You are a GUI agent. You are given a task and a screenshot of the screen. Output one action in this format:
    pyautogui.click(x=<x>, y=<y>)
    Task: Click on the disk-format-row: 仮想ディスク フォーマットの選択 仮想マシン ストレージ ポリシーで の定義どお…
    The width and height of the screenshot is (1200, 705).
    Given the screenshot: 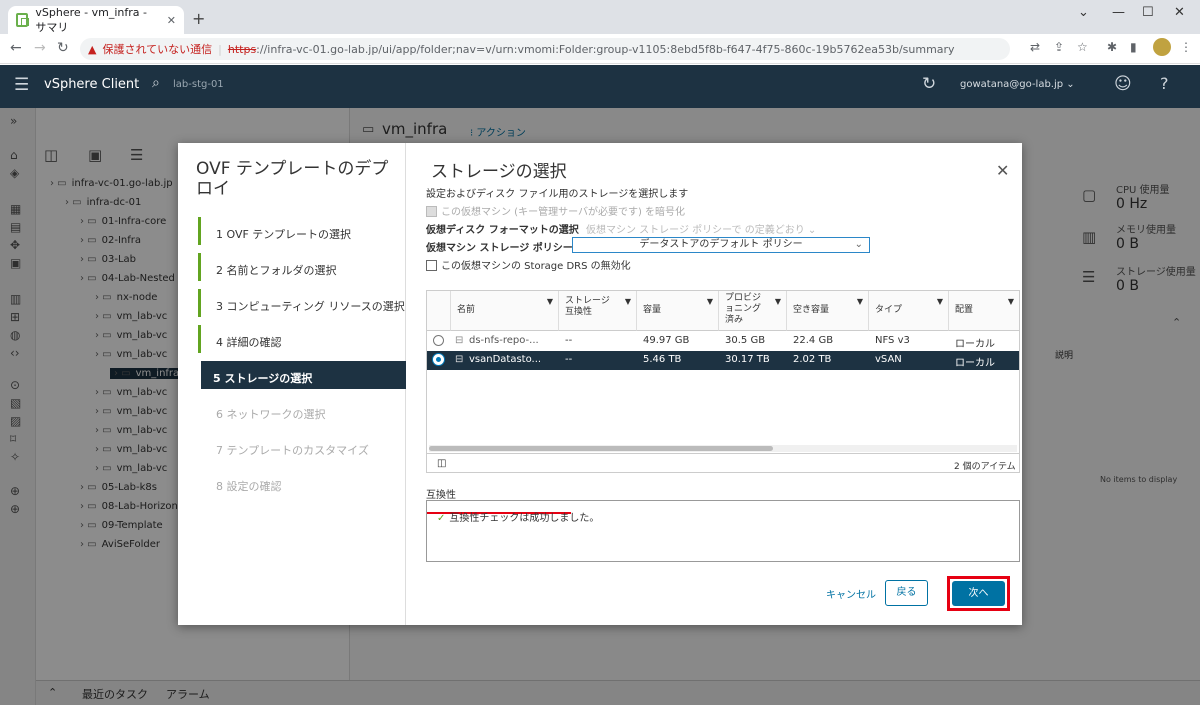 What is the action you would take?
    pyautogui.click(x=621, y=228)
    